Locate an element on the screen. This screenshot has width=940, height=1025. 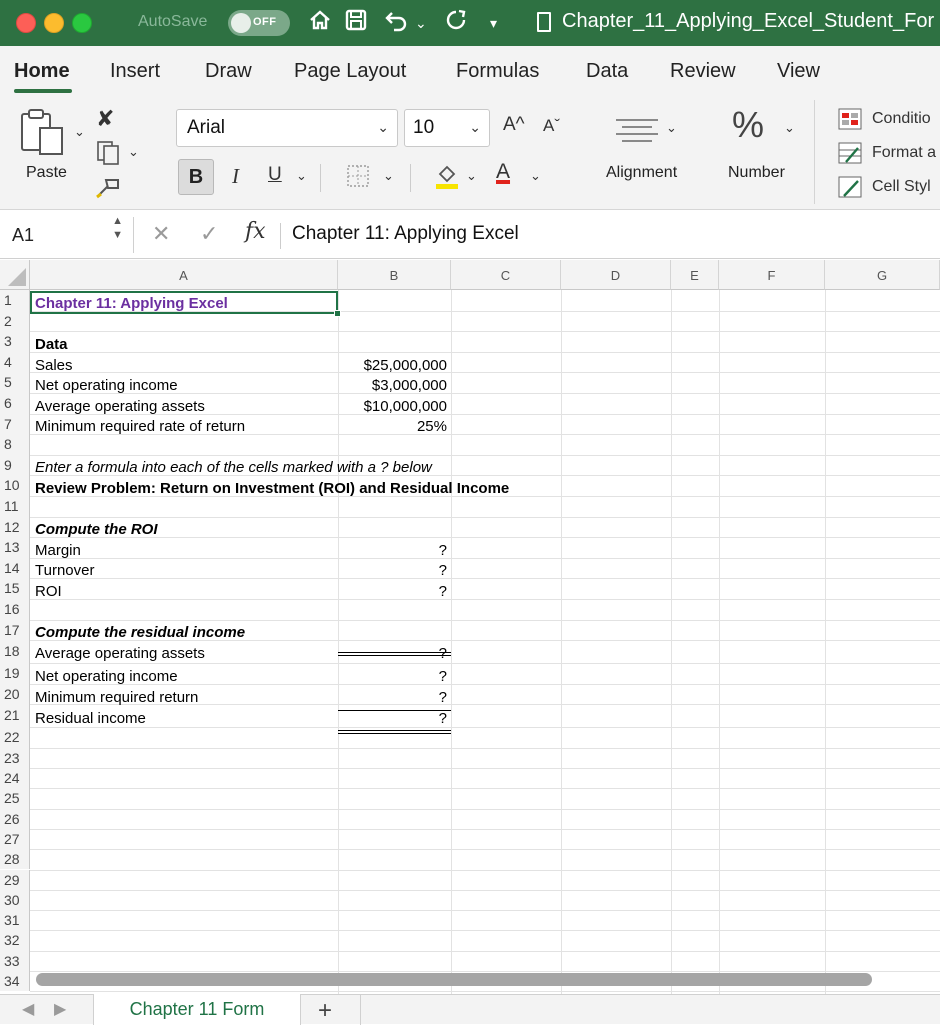
row-header: 30 is located at coordinates (15, 900).